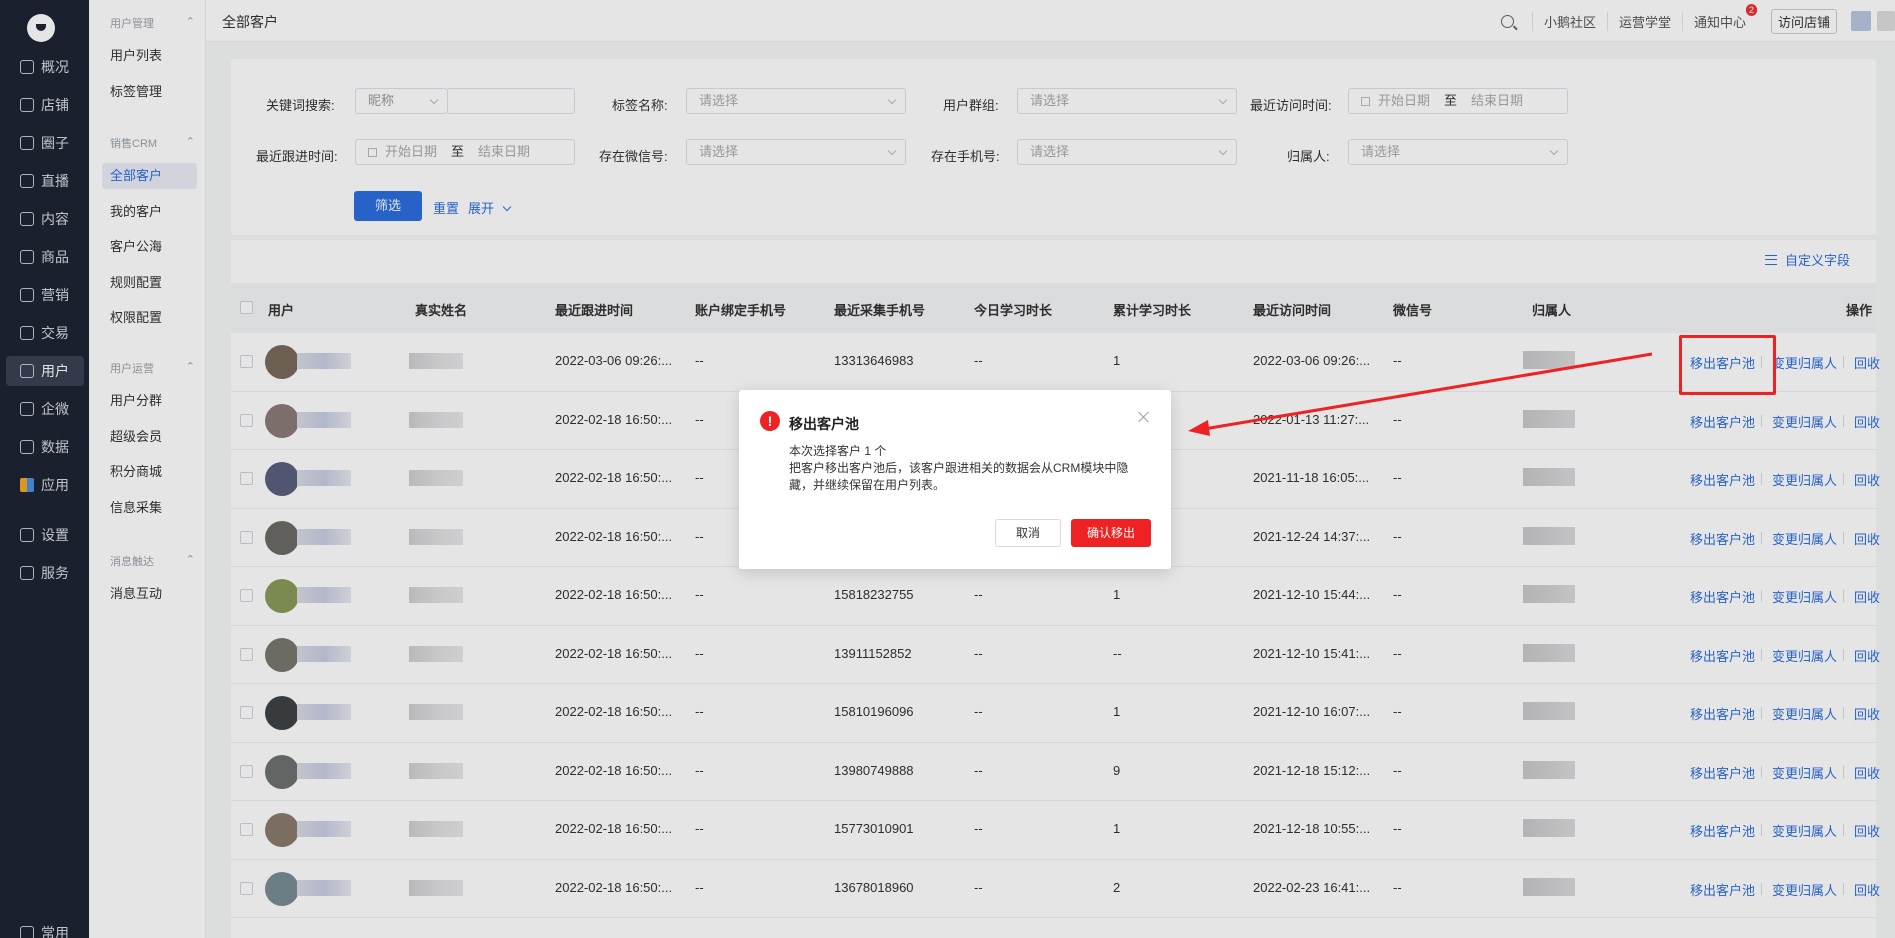 This screenshot has width=1895, height=938. Describe the element at coordinates (1111, 533) in the screenshot. I see `confirm-remove-button: 确认移出` at that location.